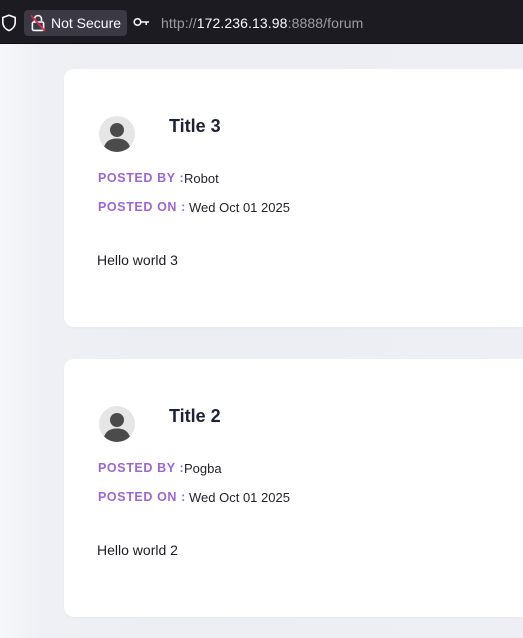 This screenshot has height=638, width=523. Describe the element at coordinates (137, 260) in the screenshot. I see `post-content: Hello world 3` at that location.